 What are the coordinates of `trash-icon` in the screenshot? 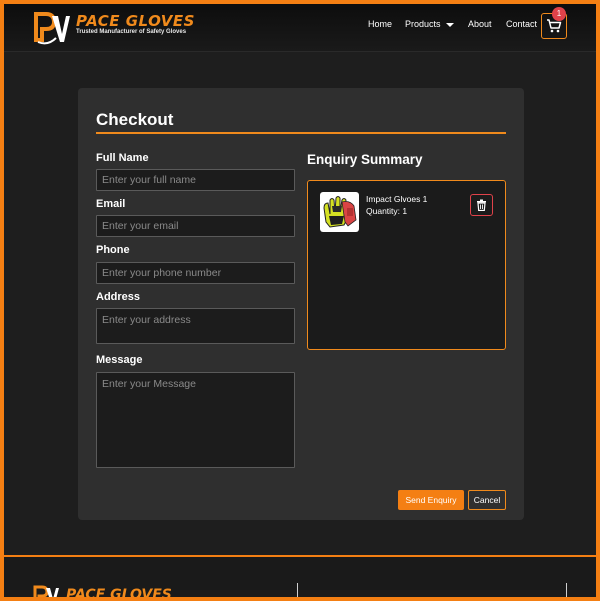 It's located at (481, 205).